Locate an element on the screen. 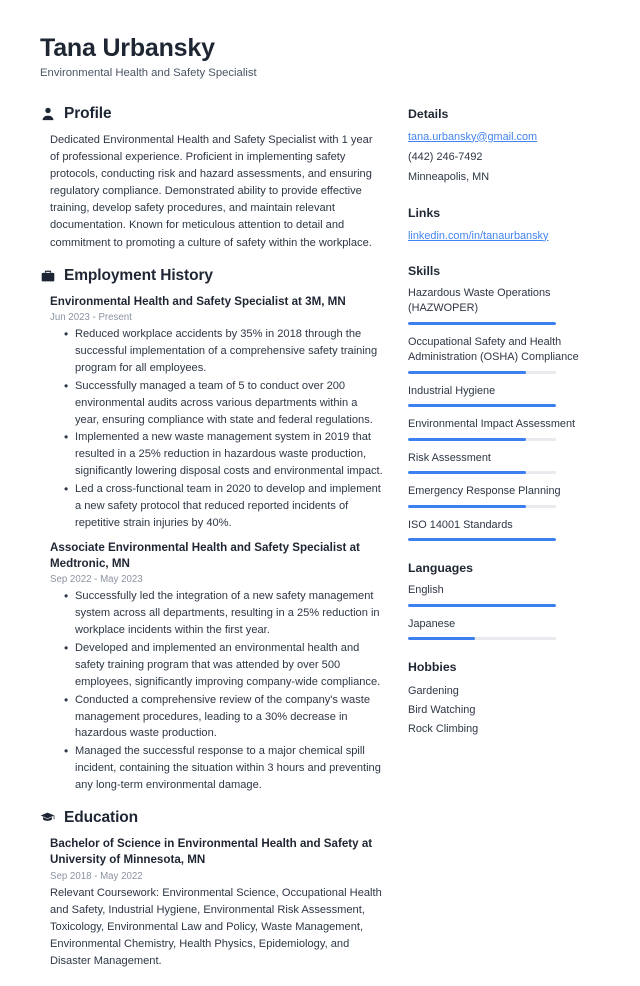  skill-item: Hazardous Waste Operations (HAZWOPER) is located at coordinates (504, 305).